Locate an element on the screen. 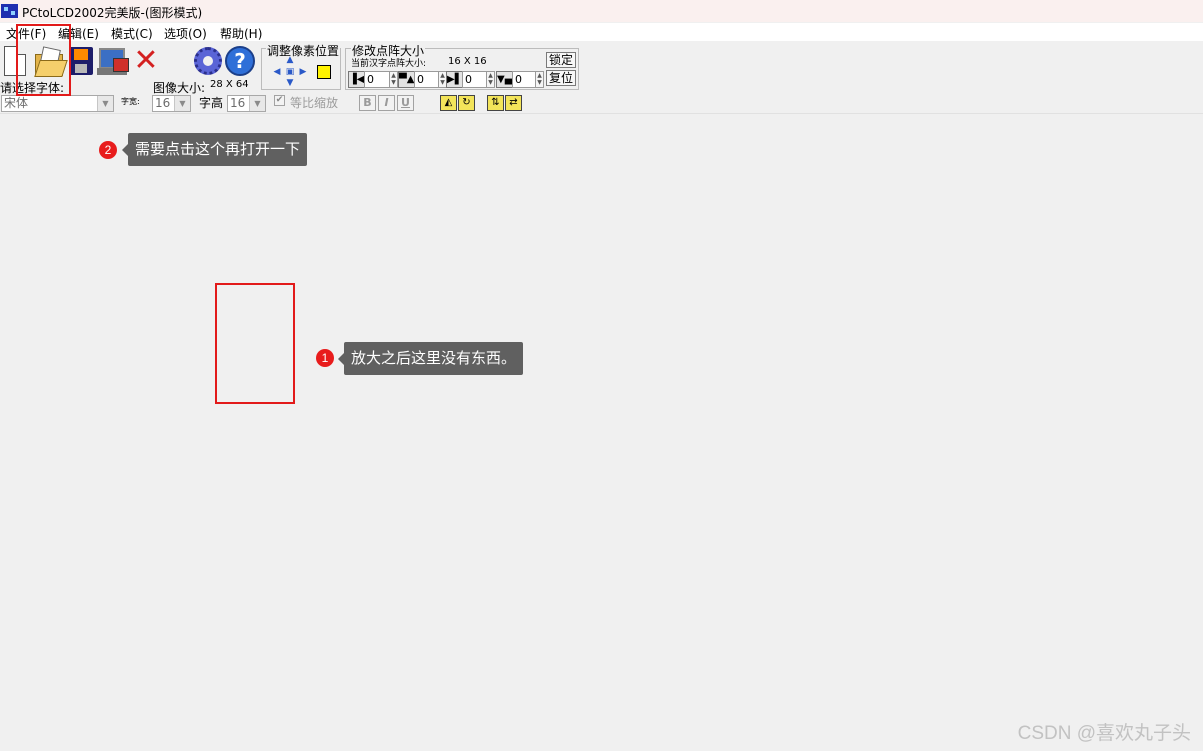  right-spin-input: 0 is located at coordinates (475, 79).